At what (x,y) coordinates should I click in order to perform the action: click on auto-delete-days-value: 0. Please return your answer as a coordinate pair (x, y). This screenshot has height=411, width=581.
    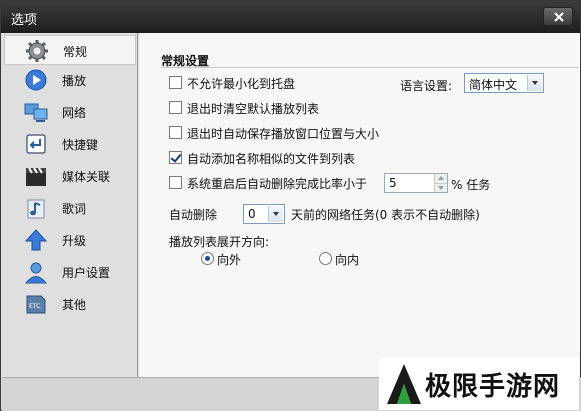
    Looking at the image, I should click on (252, 214).